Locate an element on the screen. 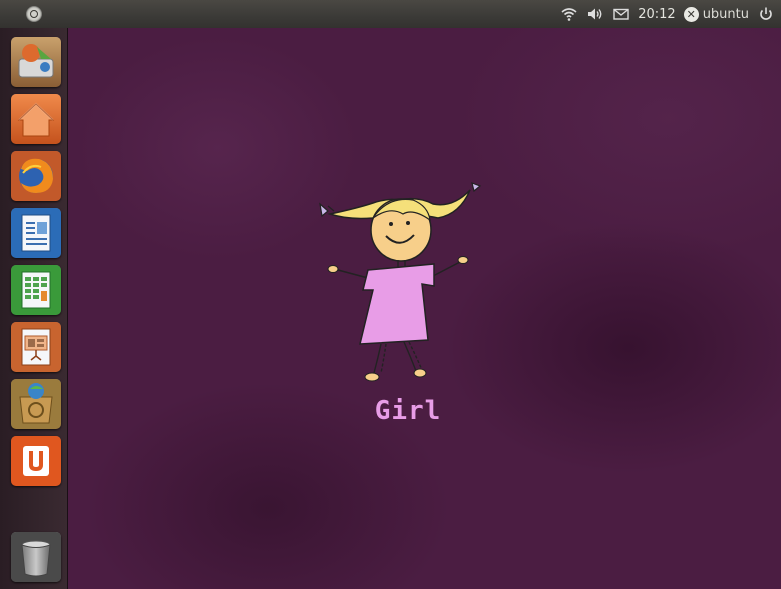 This screenshot has height=589, width=781. username-label: ubuntu is located at coordinates (725, 14).